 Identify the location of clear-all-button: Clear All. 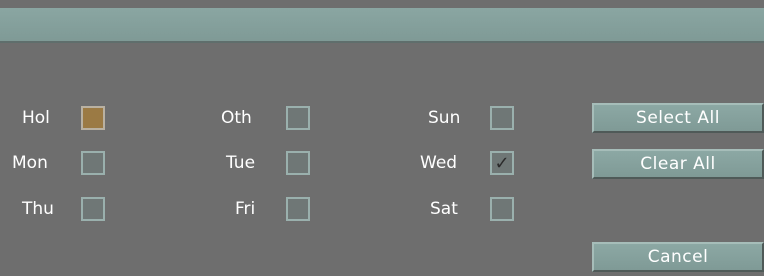
(678, 164).